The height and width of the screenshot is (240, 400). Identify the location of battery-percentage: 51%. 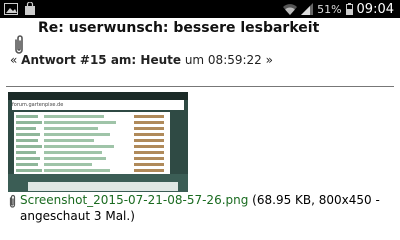
(329, 9).